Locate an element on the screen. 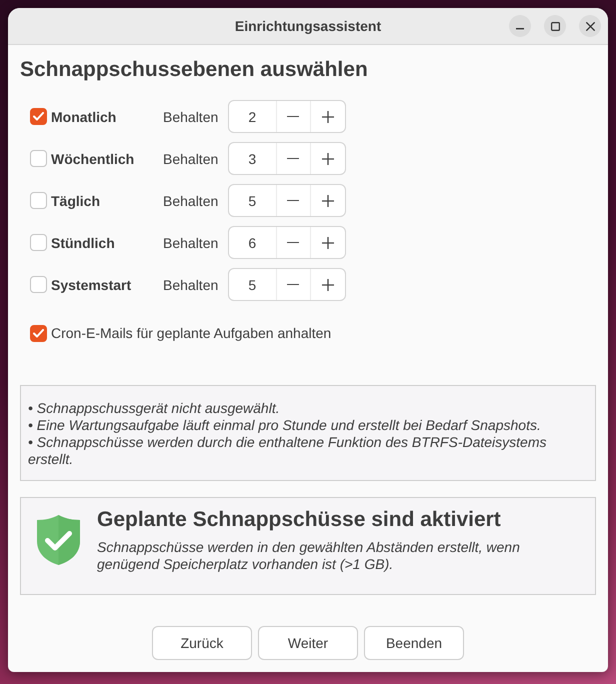 The width and height of the screenshot is (616, 684). spinbox: 6 is located at coordinates (287, 242).